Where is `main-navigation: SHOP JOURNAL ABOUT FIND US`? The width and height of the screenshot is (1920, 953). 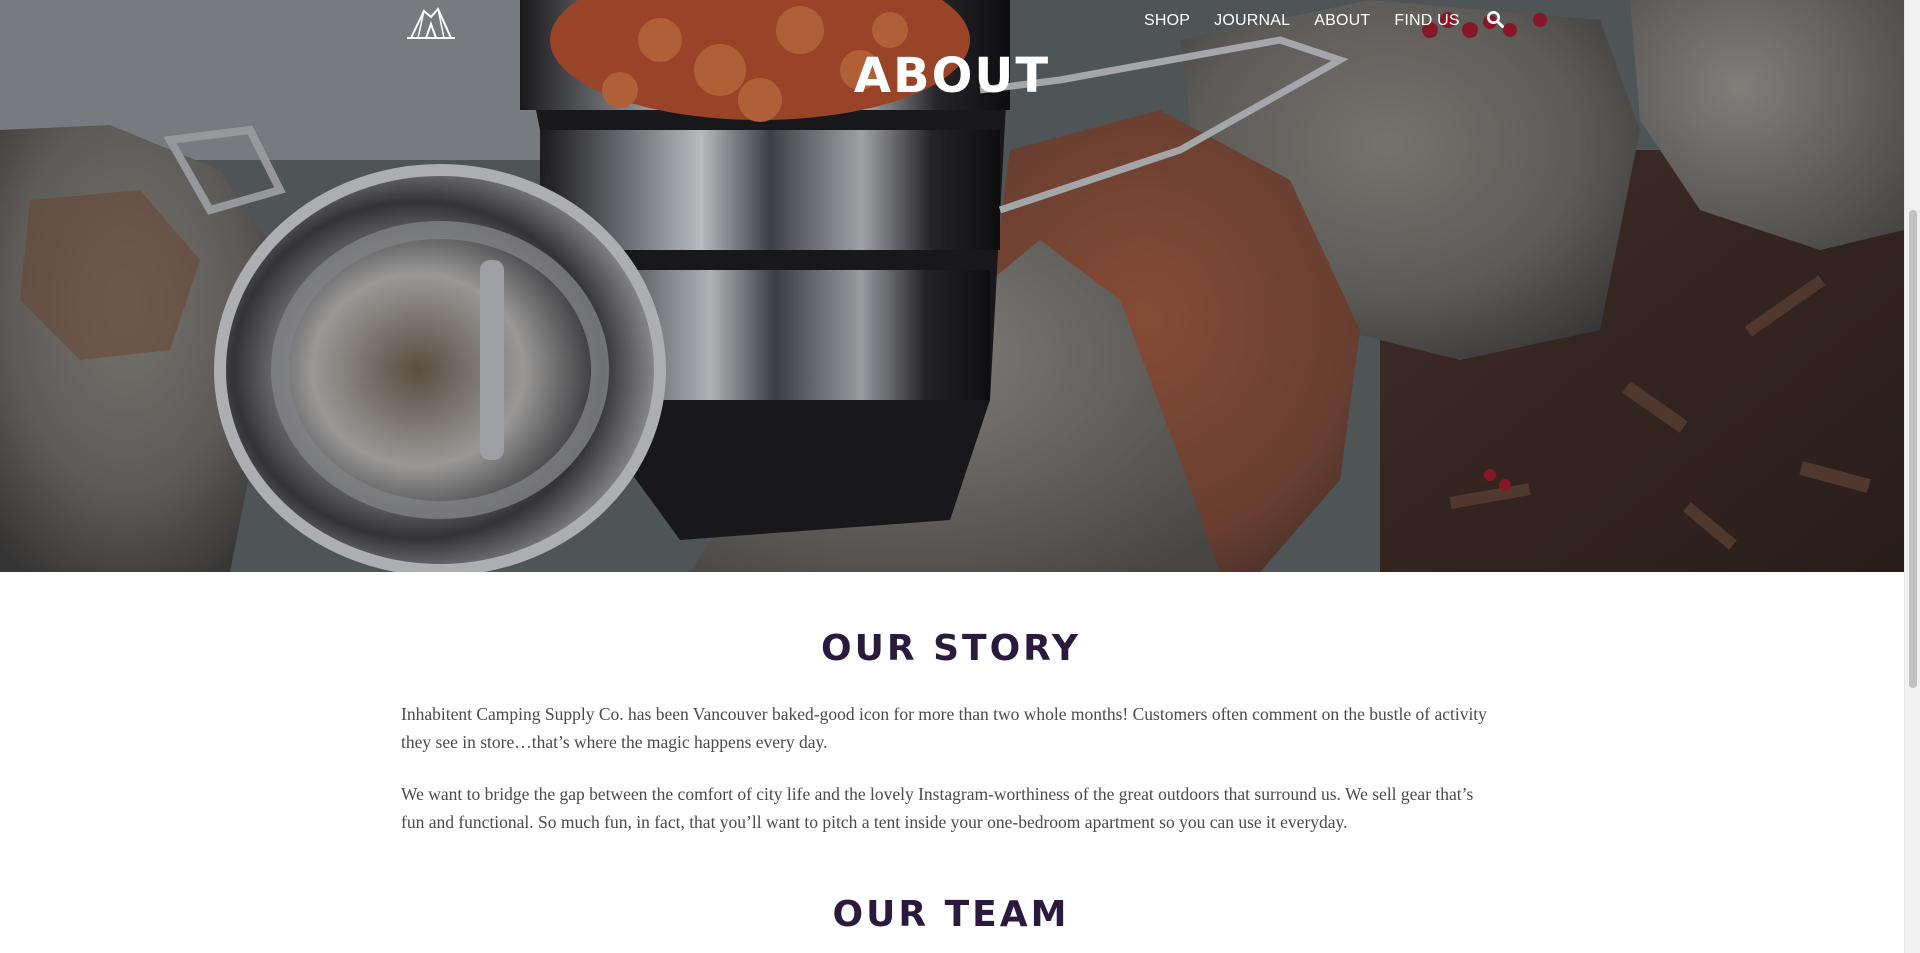 main-navigation: SHOP JOURNAL ABOUT FIND US is located at coordinates (952, 24).